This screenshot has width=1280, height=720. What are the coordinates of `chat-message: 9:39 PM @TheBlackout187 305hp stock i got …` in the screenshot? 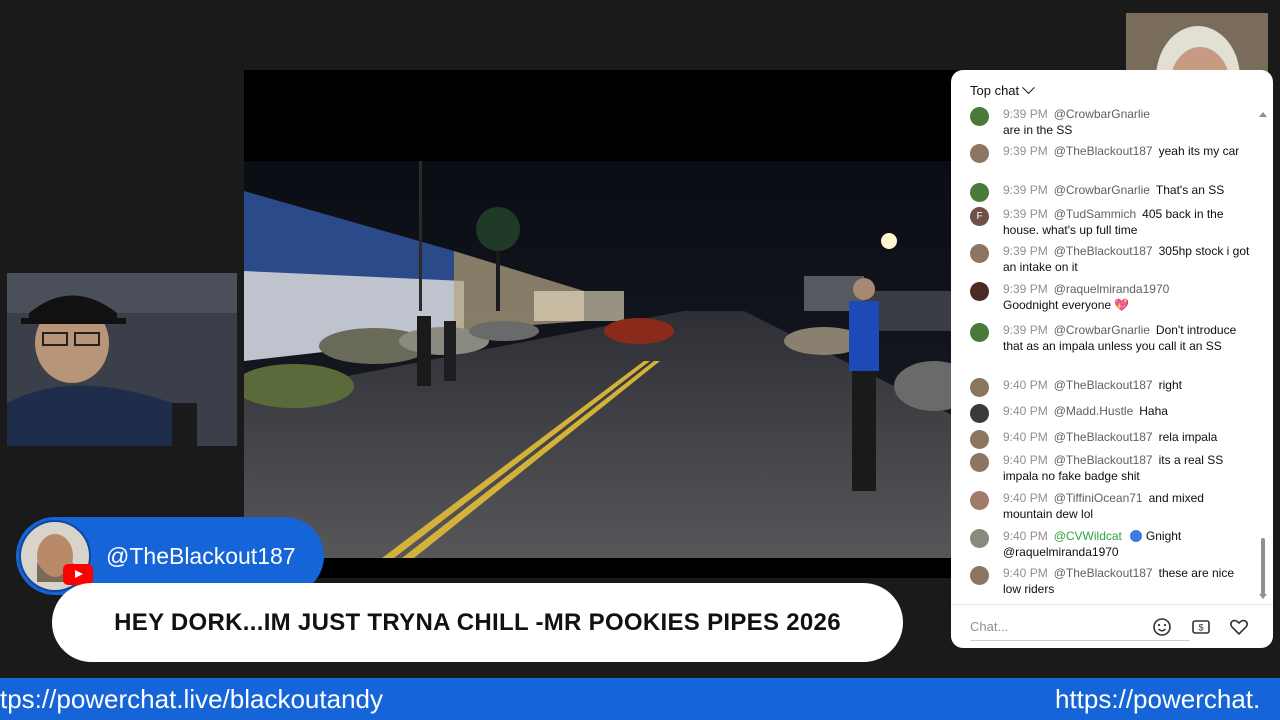 It's located at (1112, 259).